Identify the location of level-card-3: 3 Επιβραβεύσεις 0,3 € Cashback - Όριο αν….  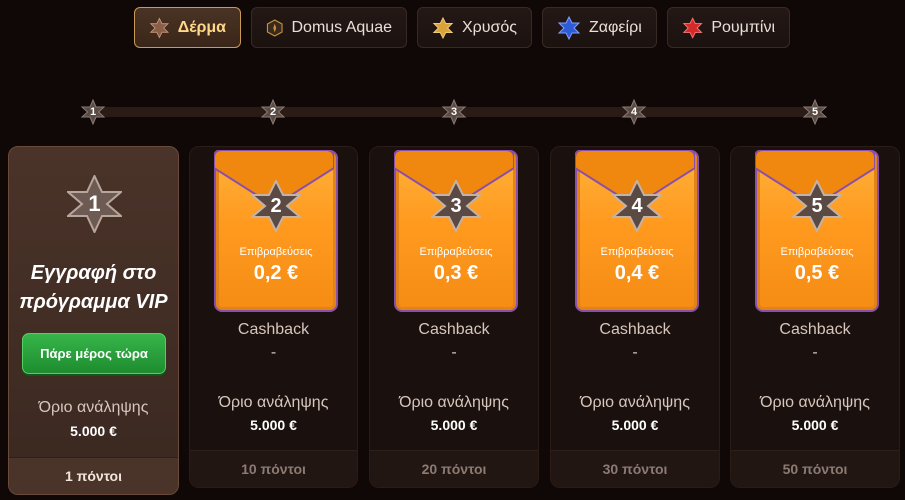
(454, 317).